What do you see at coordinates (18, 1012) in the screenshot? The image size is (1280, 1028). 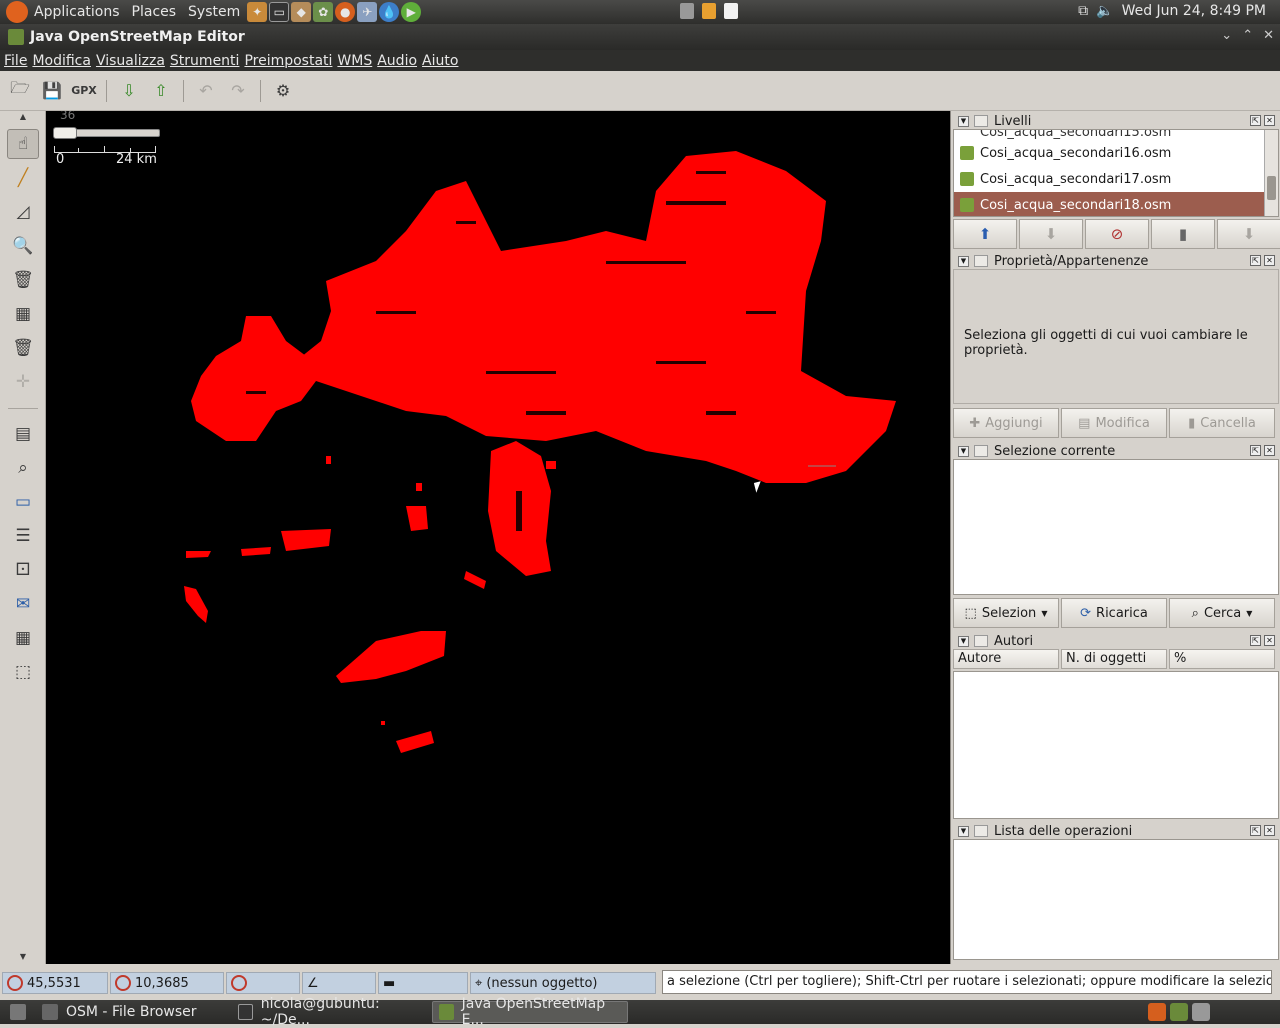 I see `show-desktop-icon` at bounding box center [18, 1012].